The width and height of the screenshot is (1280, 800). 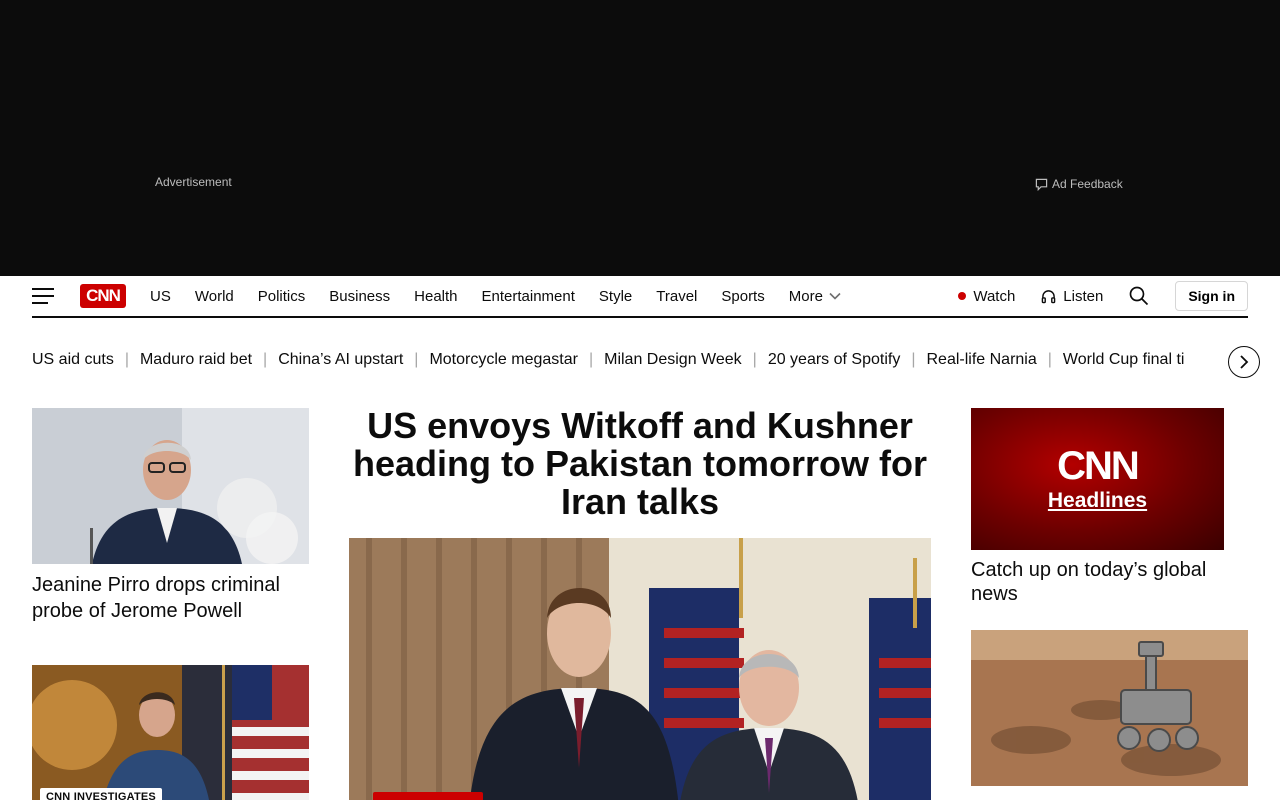 What do you see at coordinates (193, 182) in the screenshot?
I see `ad-label: Advertisement` at bounding box center [193, 182].